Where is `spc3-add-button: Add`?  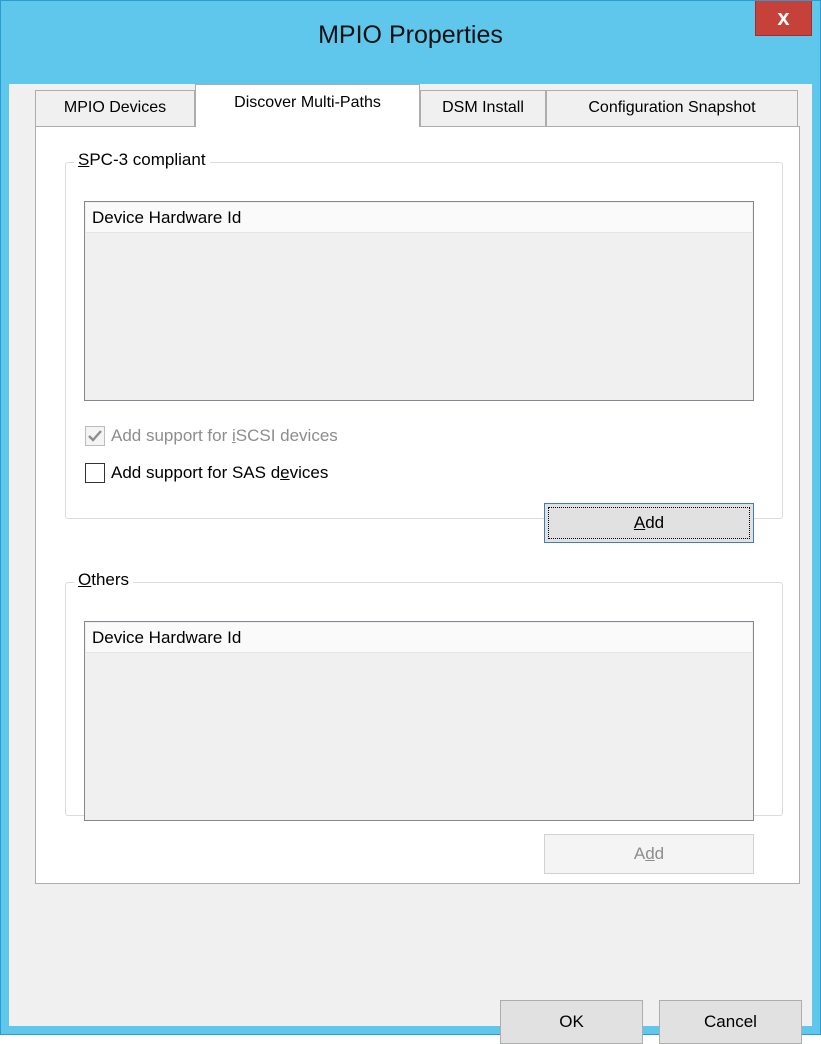 spc3-add-button: Add is located at coordinates (649, 523).